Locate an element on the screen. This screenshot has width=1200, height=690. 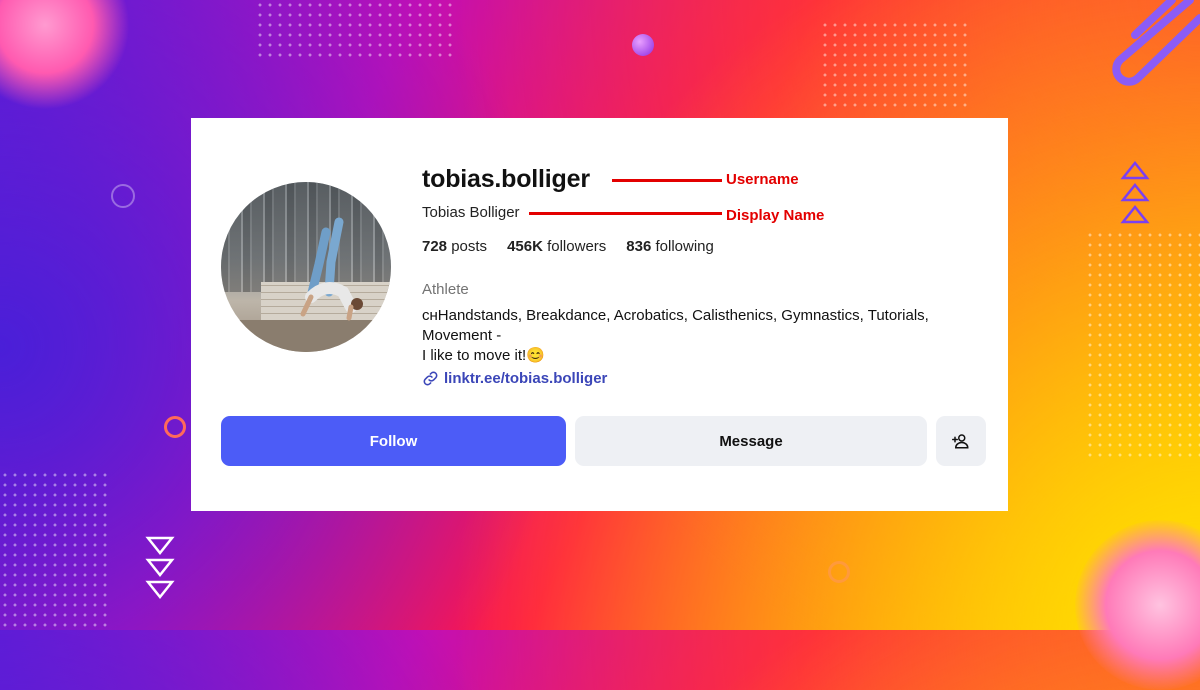
profile-stats: 728 posts 456K followers 836 following is located at coordinates (568, 246).